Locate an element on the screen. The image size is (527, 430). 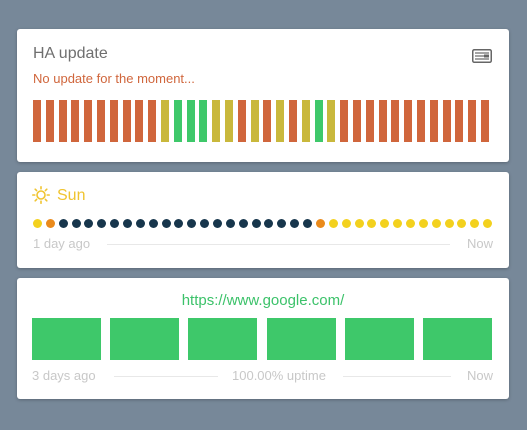
update-history-bars is located at coordinates (263, 121).